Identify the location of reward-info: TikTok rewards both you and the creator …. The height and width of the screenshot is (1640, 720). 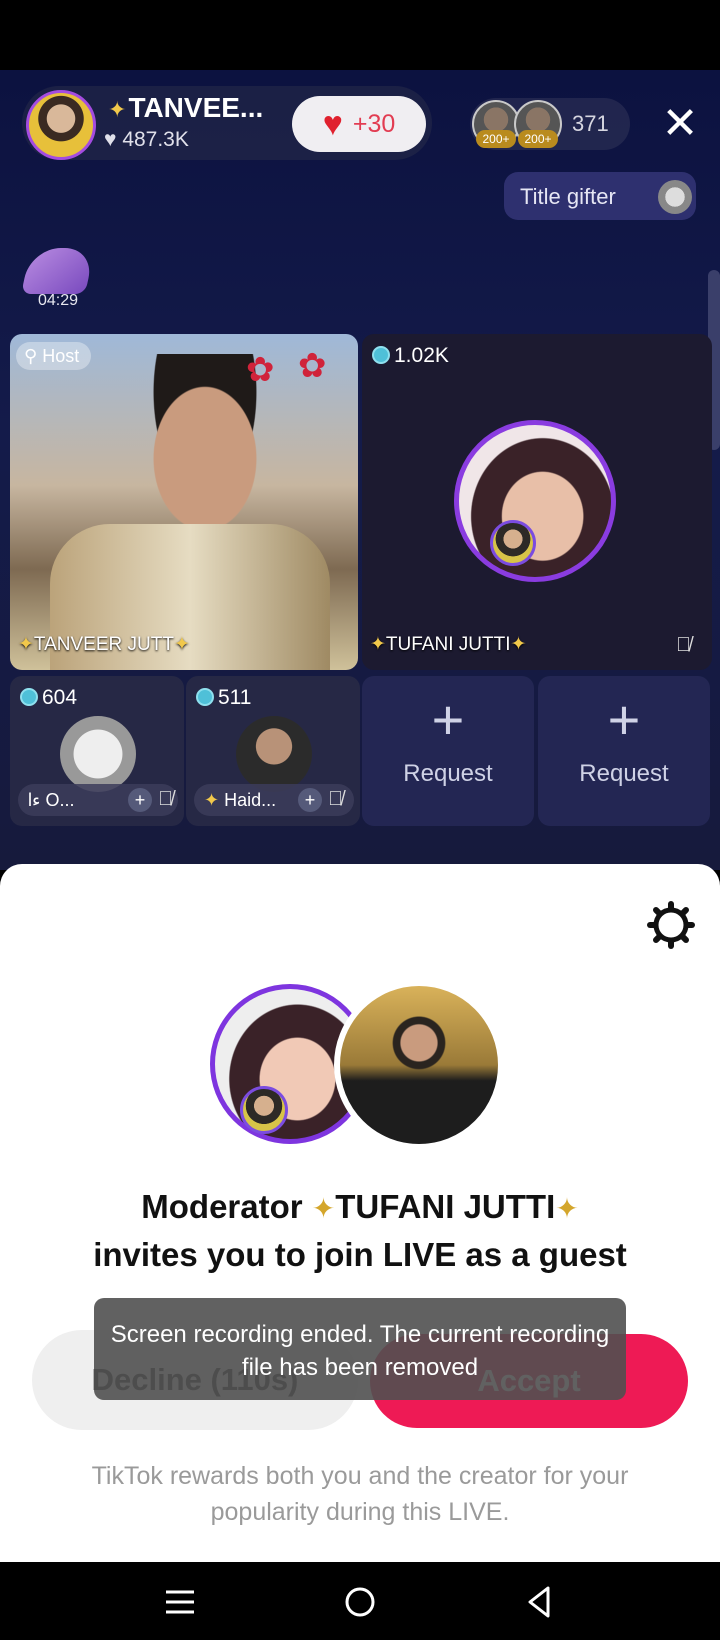
(360, 1494).